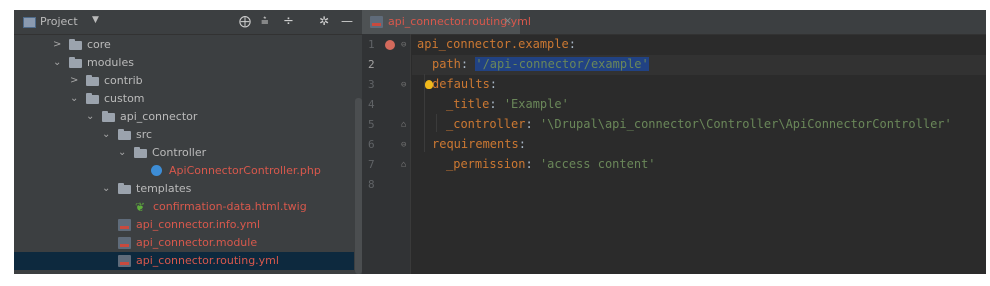 The width and height of the screenshot is (990, 286). What do you see at coordinates (288, 21) in the screenshot?
I see `expand-icon: ÷` at bounding box center [288, 21].